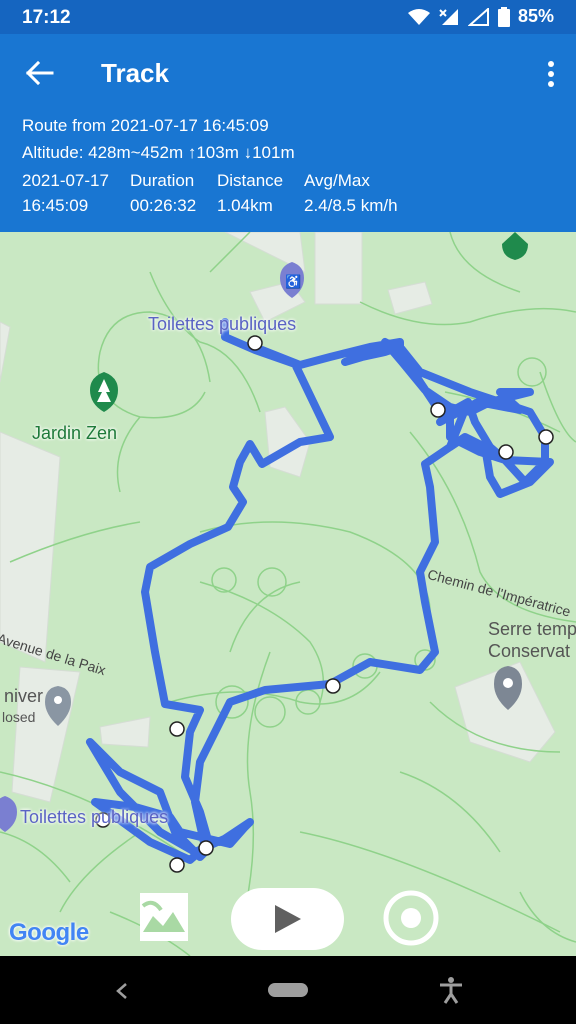  I want to click on stat-distance: Distance 1.04km, so click(250, 193).